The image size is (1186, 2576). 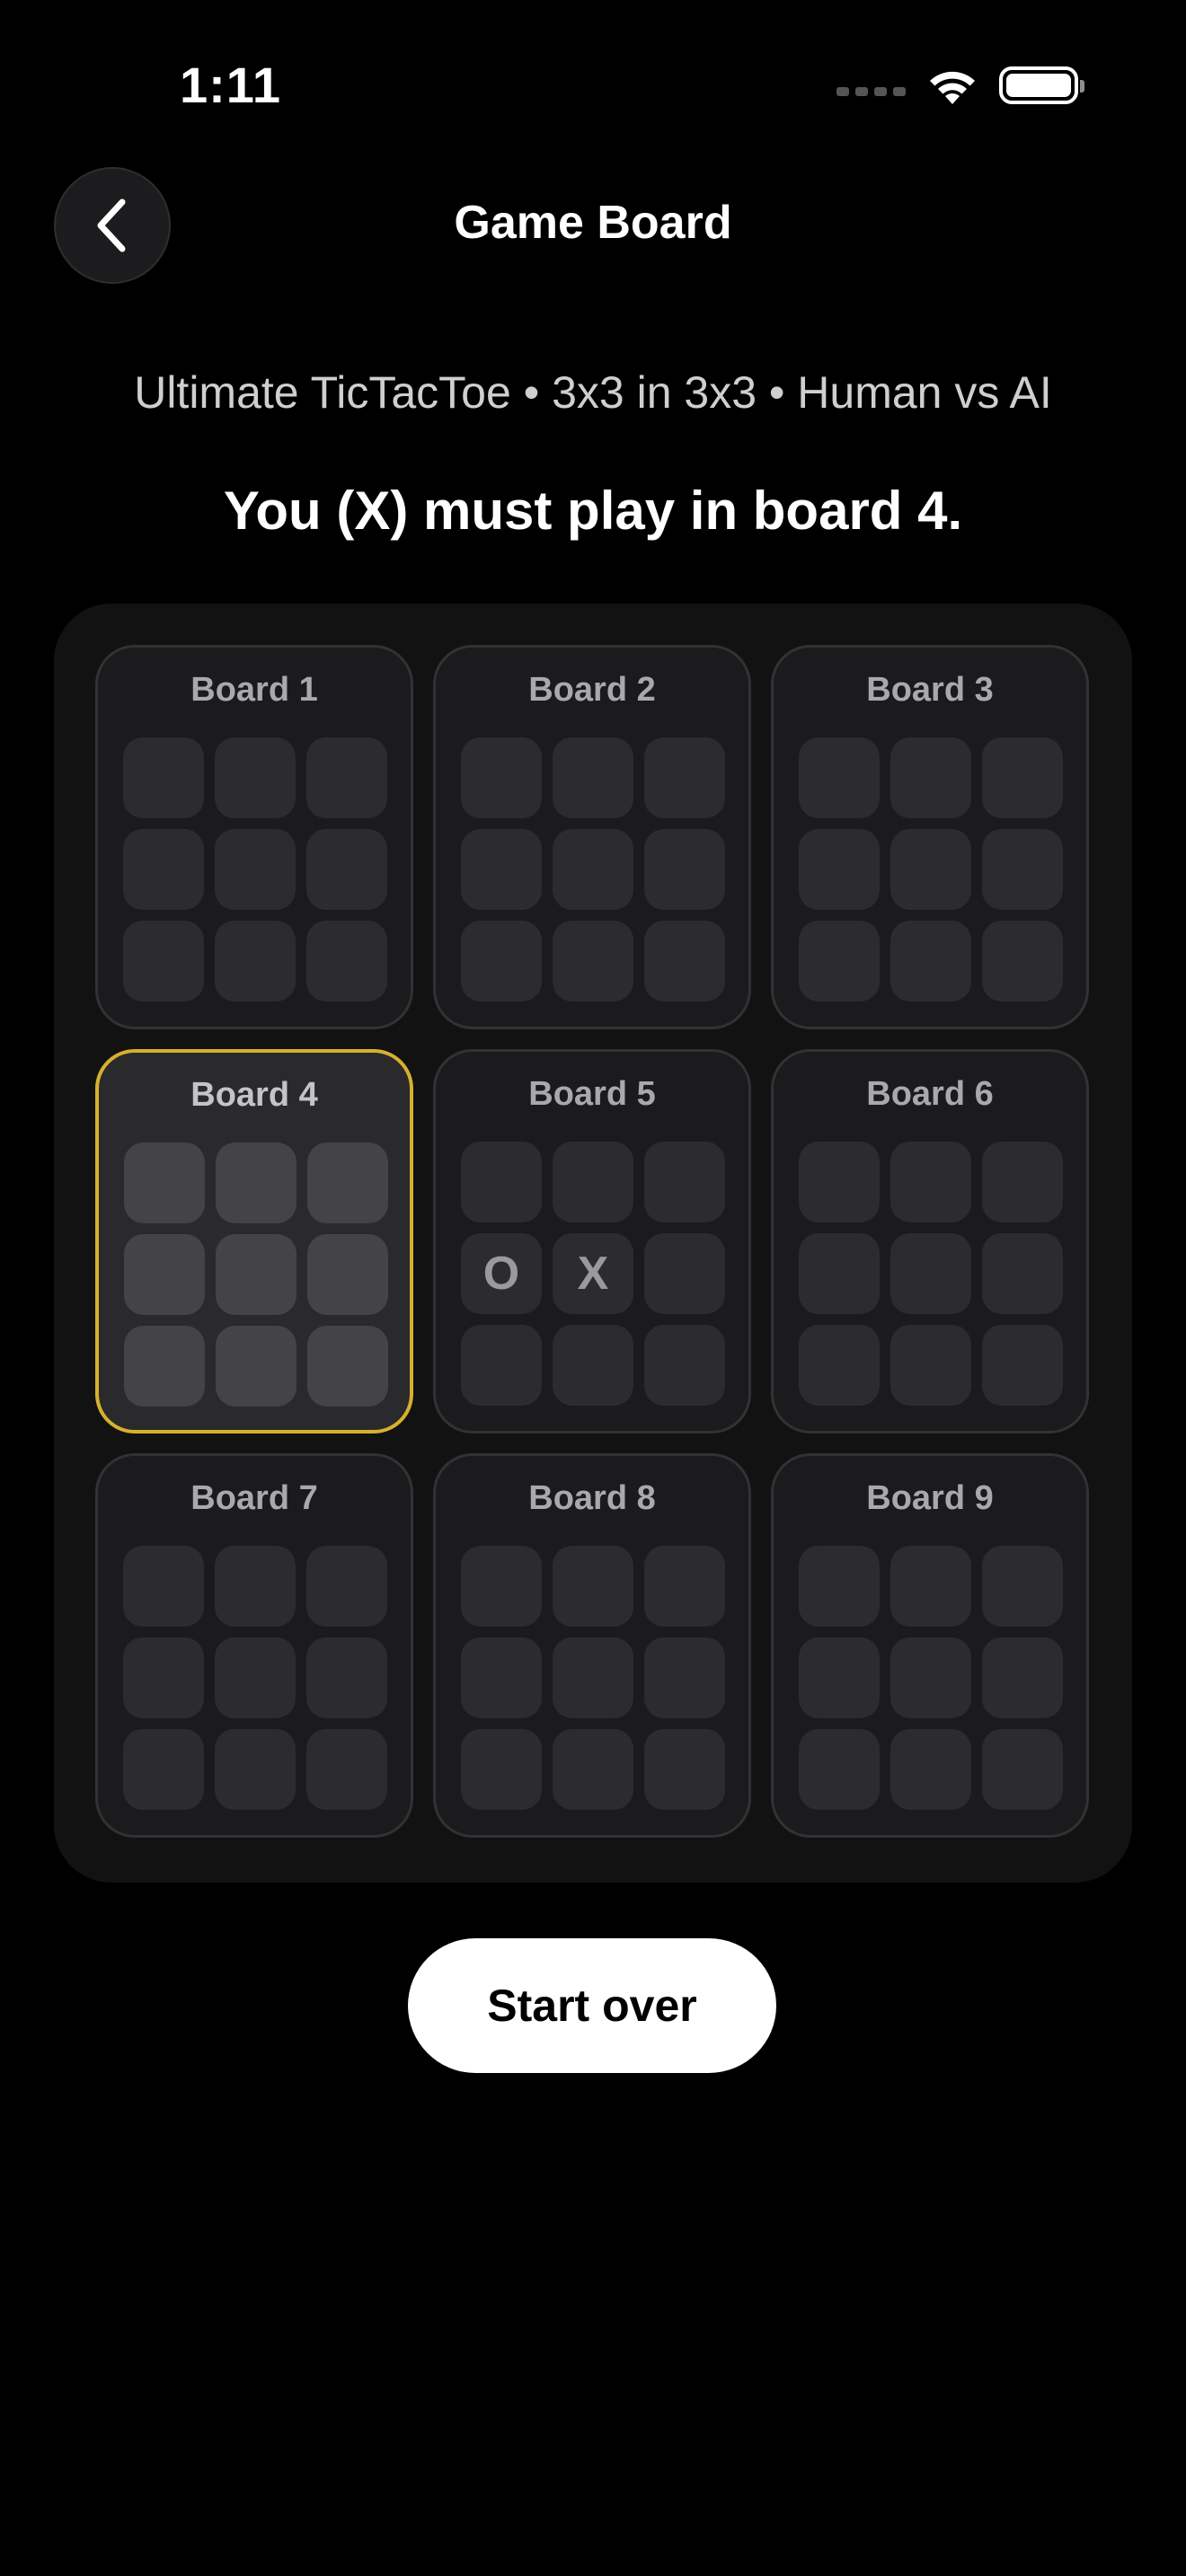 I want to click on mini-board-5: Board 5 OX, so click(x=592, y=1241).